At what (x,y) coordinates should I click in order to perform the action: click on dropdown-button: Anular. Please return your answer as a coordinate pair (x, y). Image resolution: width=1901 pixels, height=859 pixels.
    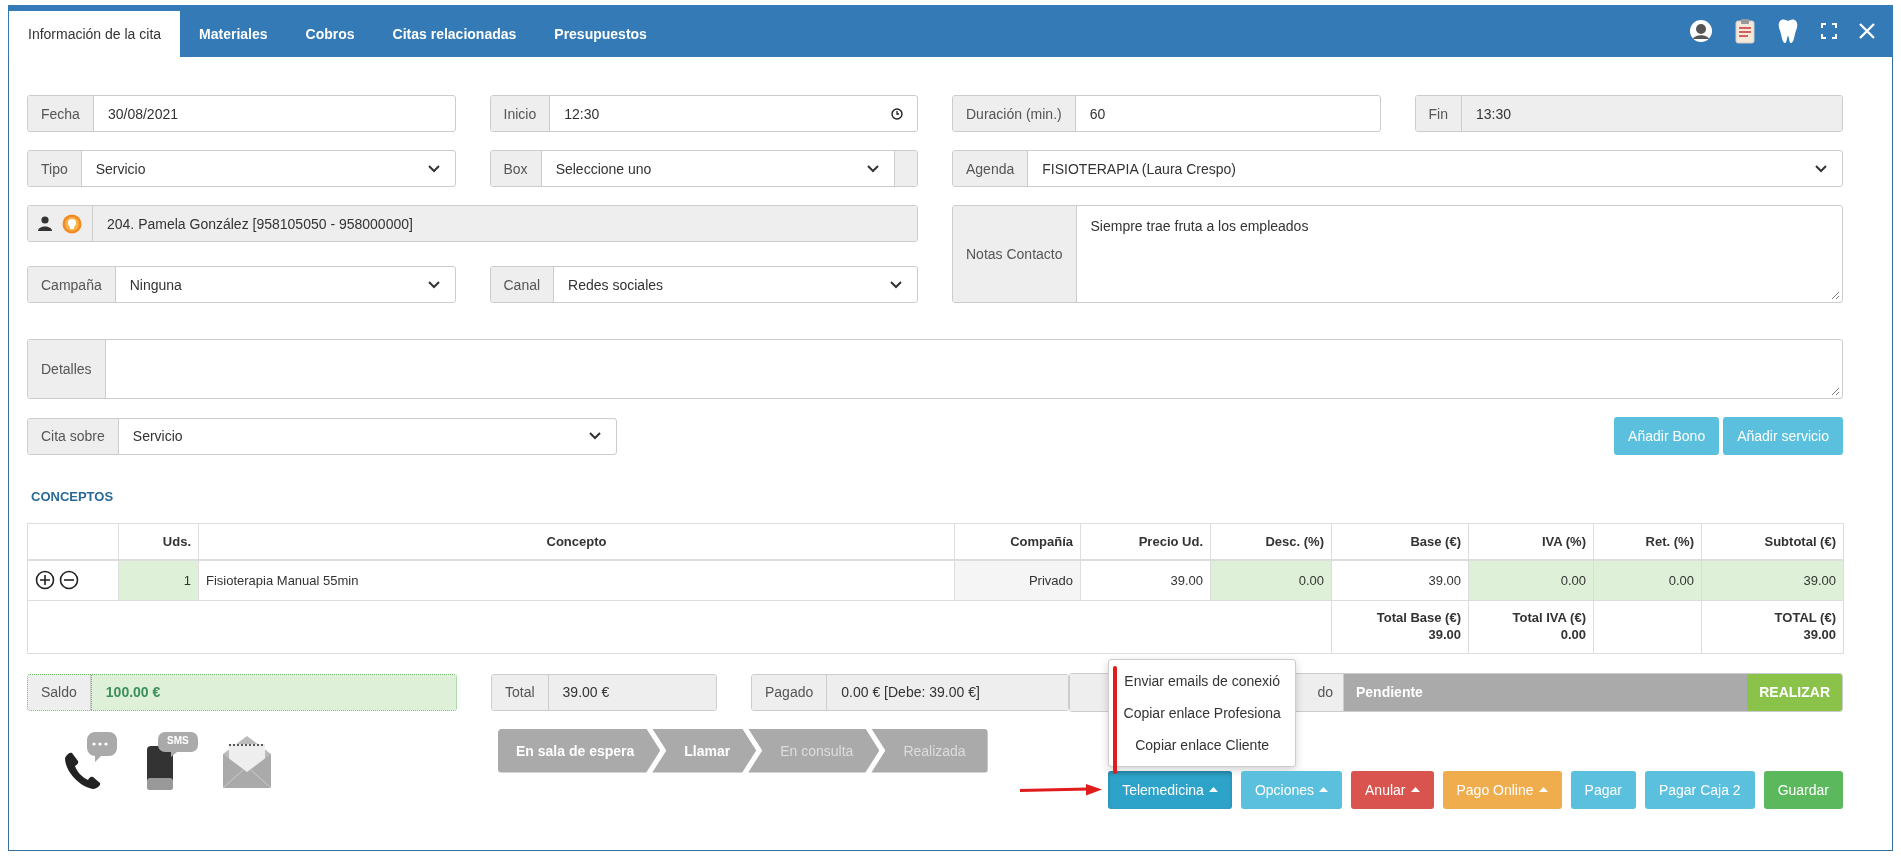
    Looking at the image, I should click on (1392, 789).